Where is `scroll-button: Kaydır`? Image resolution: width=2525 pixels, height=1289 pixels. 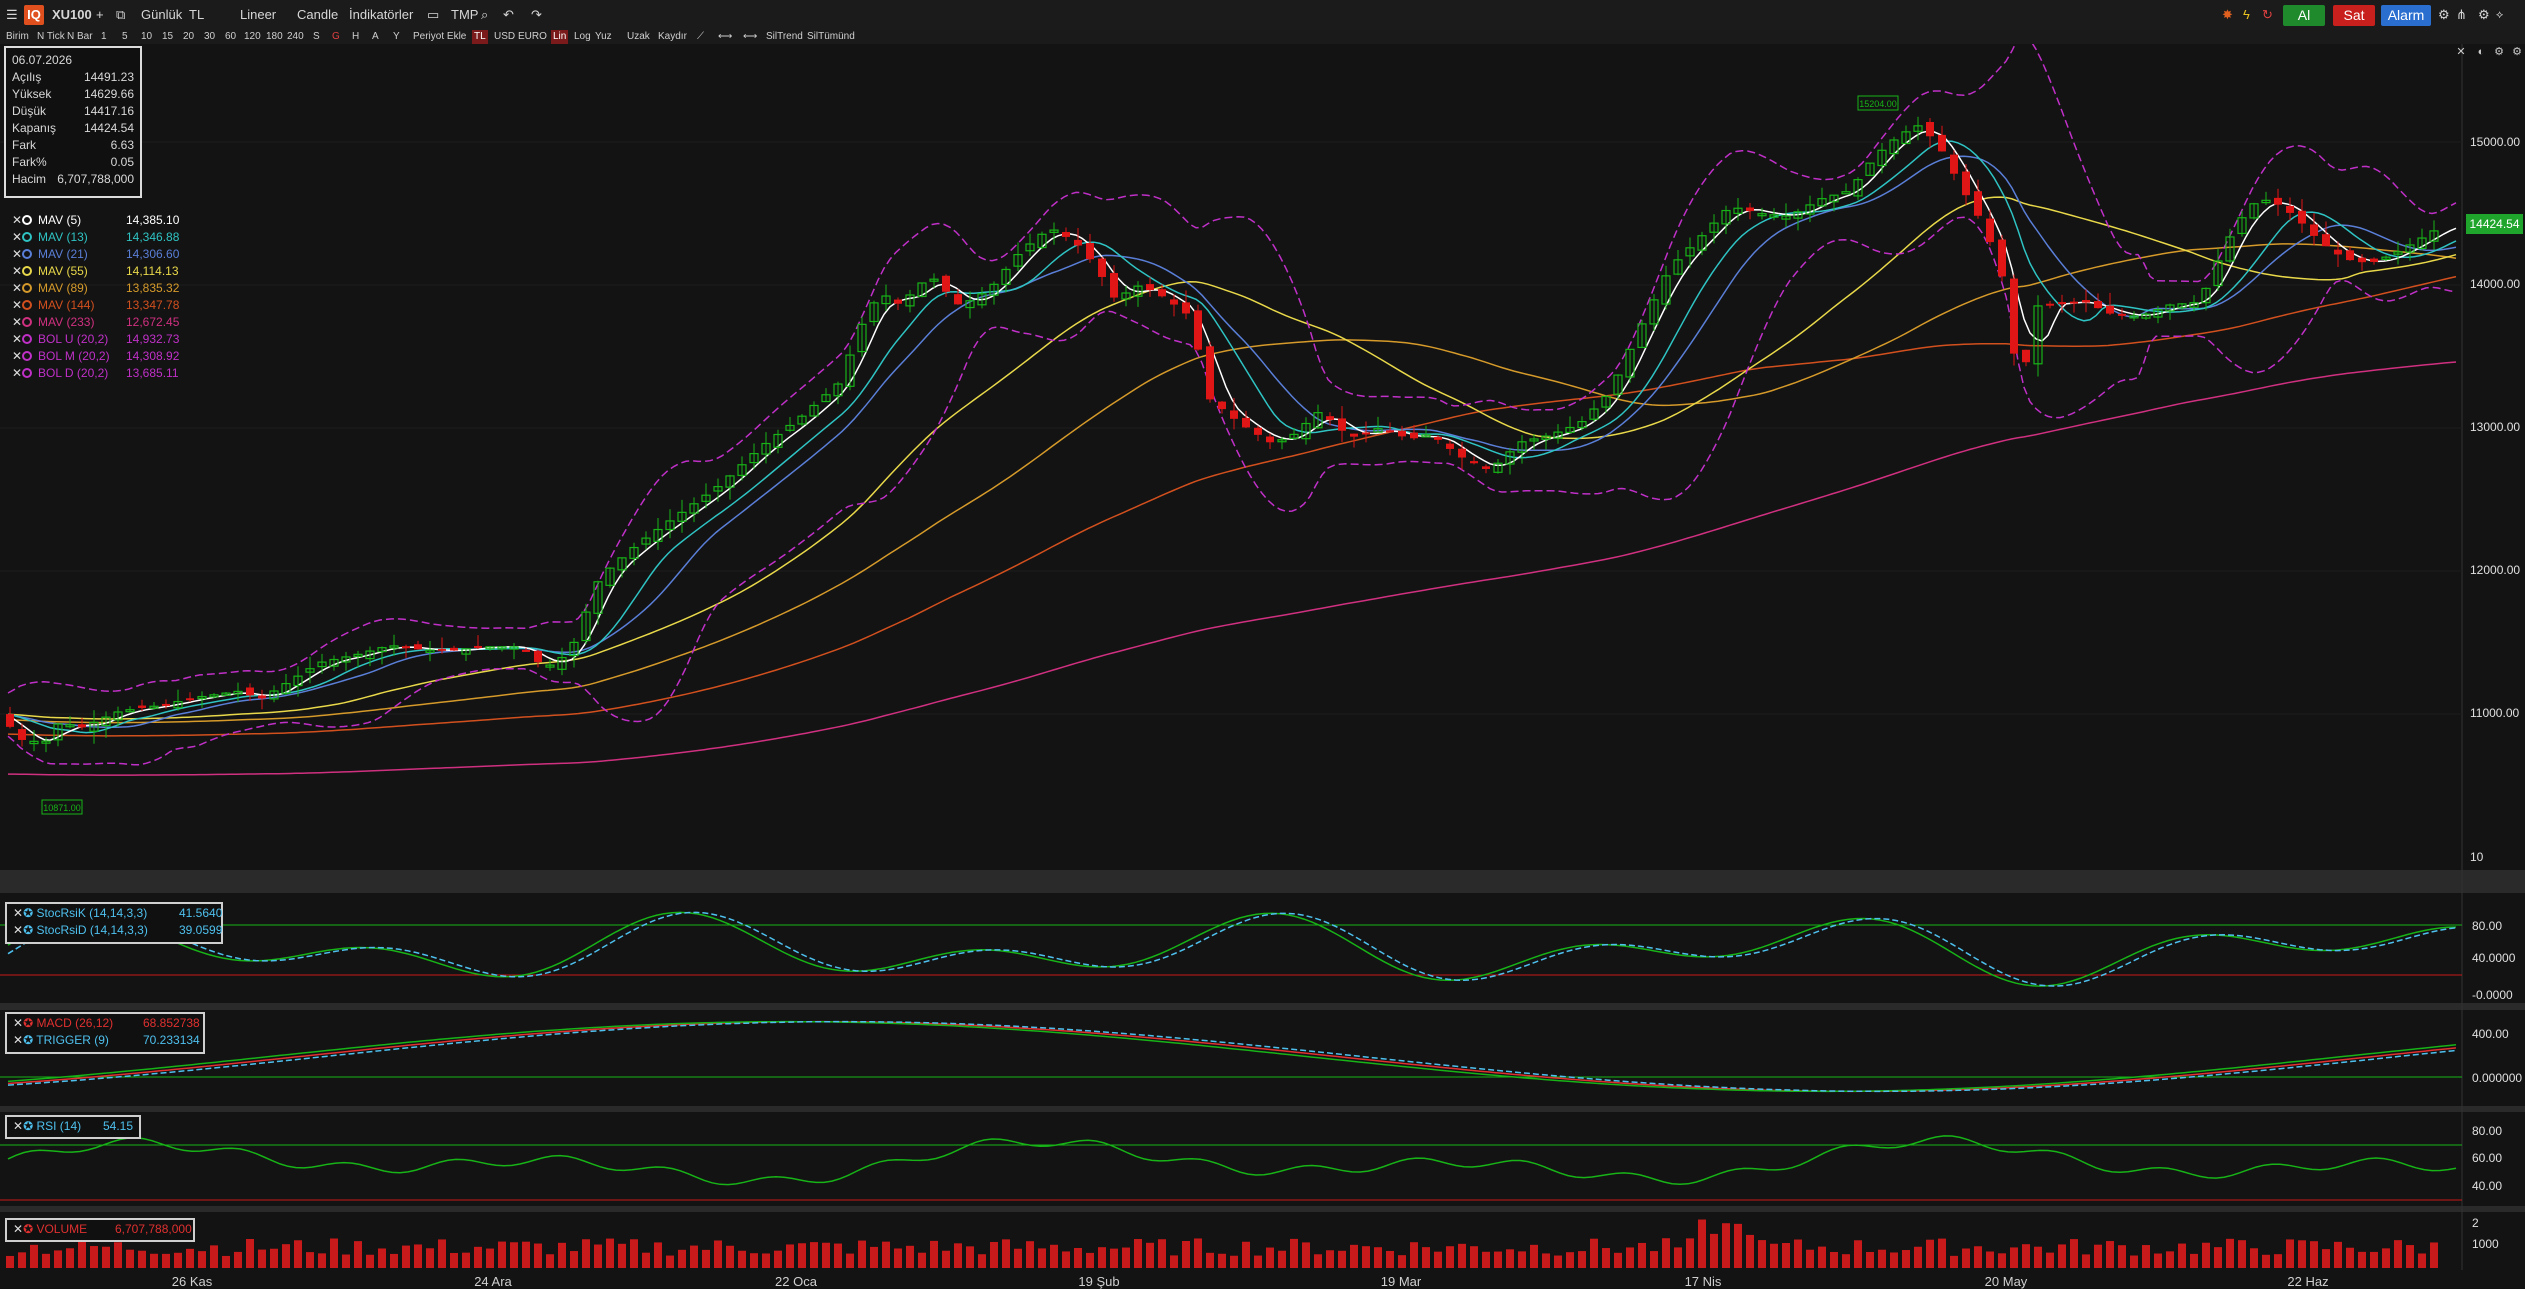 scroll-button: Kaydır is located at coordinates (672, 37).